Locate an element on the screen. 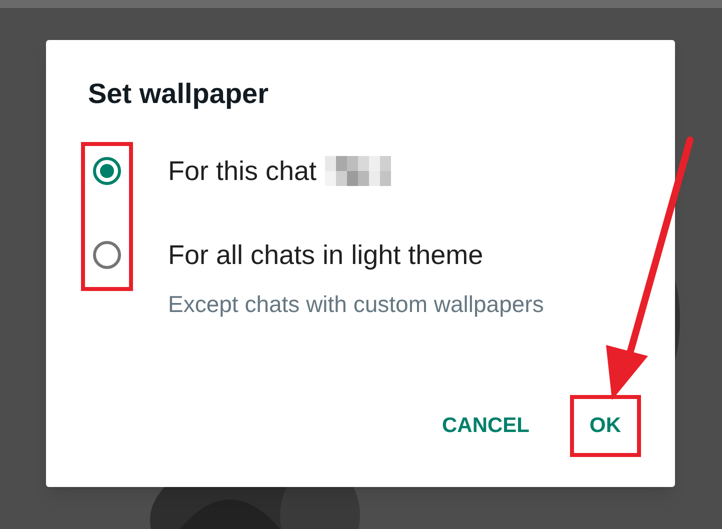 Image resolution: width=722 pixels, height=529 pixels. option-note: Except chats with custom wallpapers is located at coordinates (356, 304).